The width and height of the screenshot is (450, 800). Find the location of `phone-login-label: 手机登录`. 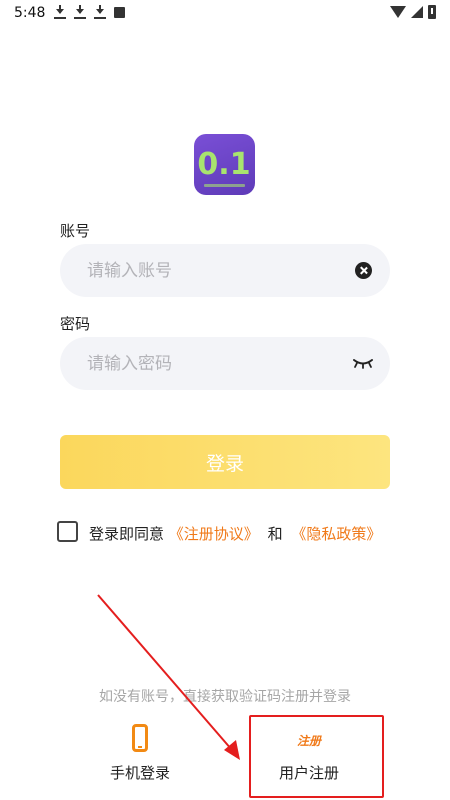

phone-login-label: 手机登录 is located at coordinates (139, 773).